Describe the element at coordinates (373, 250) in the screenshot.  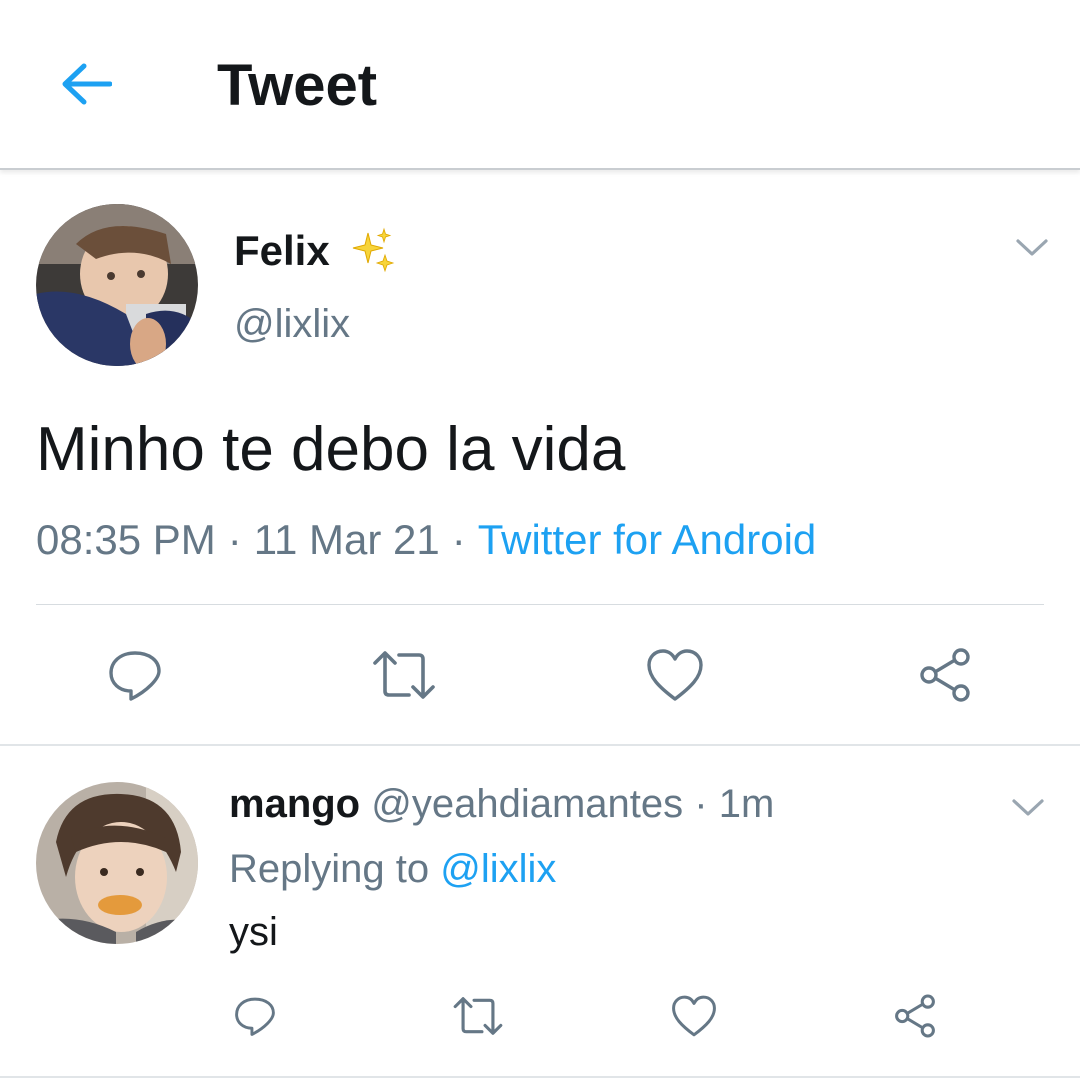
I see `sparkles-icon` at that location.